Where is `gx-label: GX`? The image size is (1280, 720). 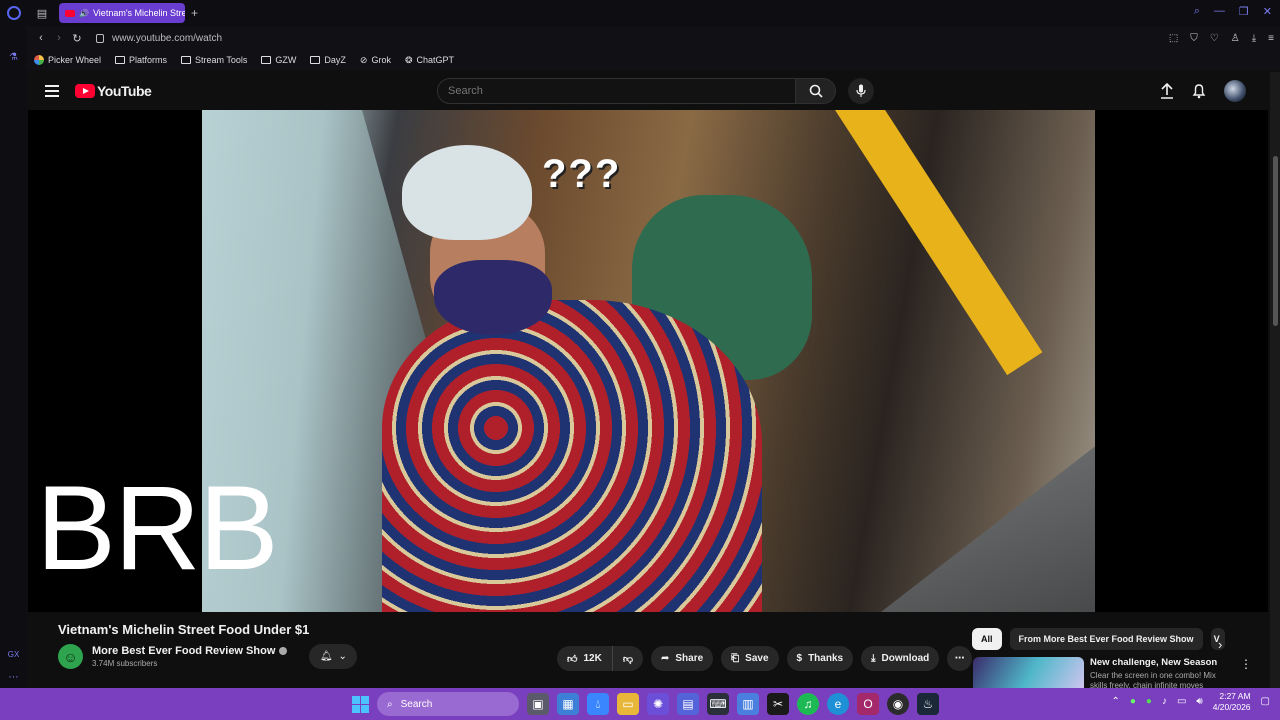 gx-label: GX is located at coordinates (13, 656).